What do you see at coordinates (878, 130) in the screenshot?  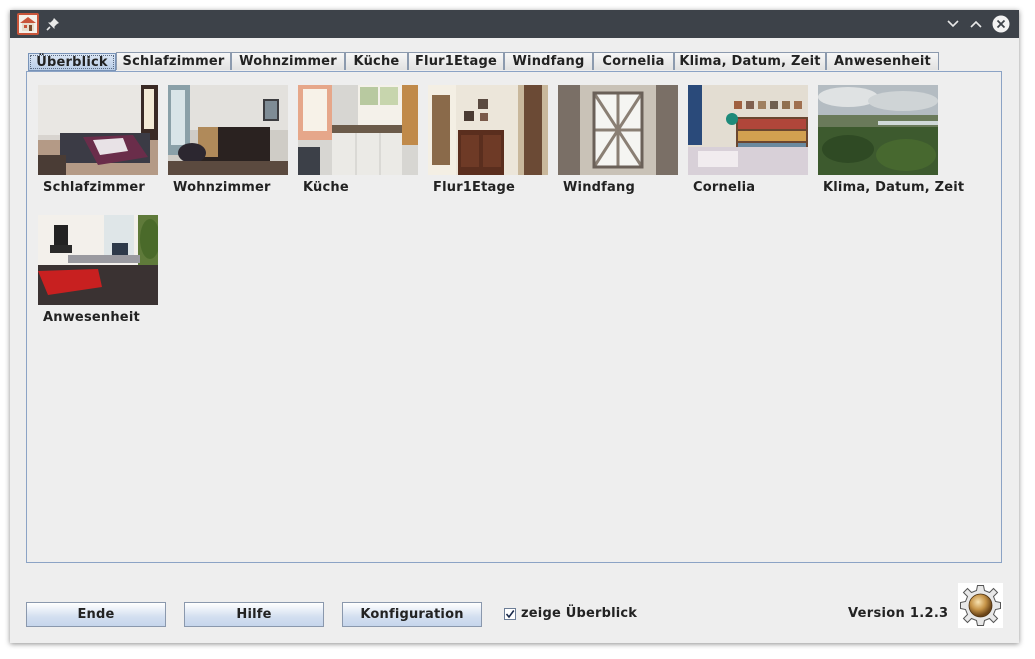 I see `landscape-photo` at bounding box center [878, 130].